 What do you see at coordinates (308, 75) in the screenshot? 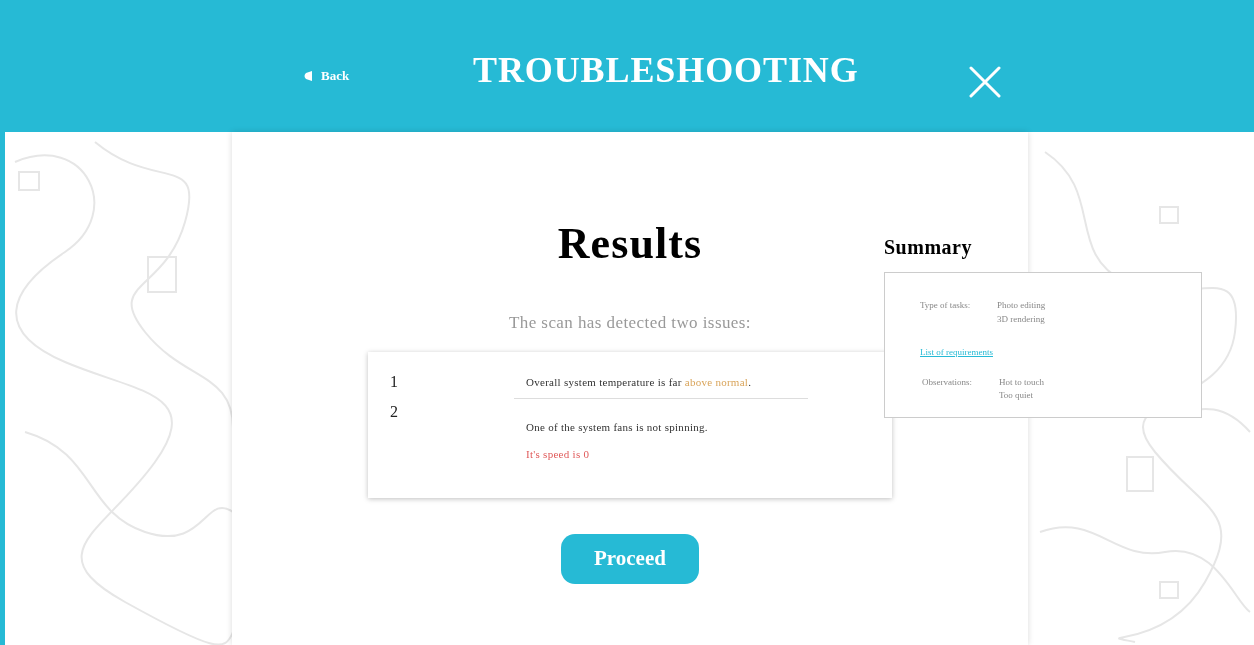
I see `back-arrow-icon` at bounding box center [308, 75].